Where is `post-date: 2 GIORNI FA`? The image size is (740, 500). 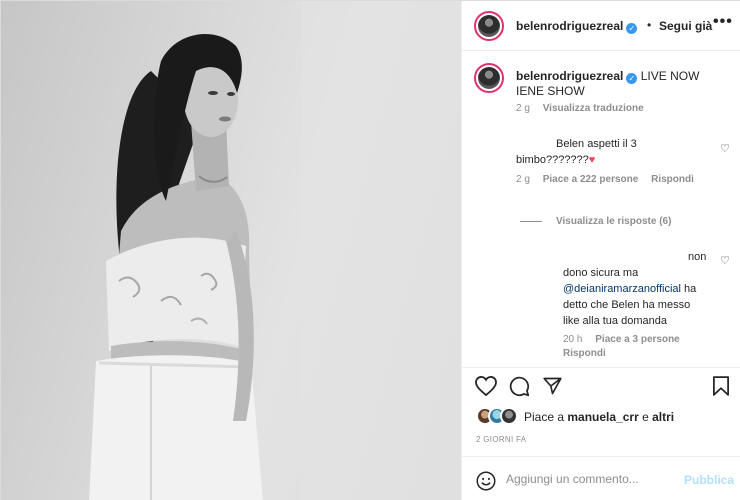
post-date: 2 GIORNI FA is located at coordinates (501, 439).